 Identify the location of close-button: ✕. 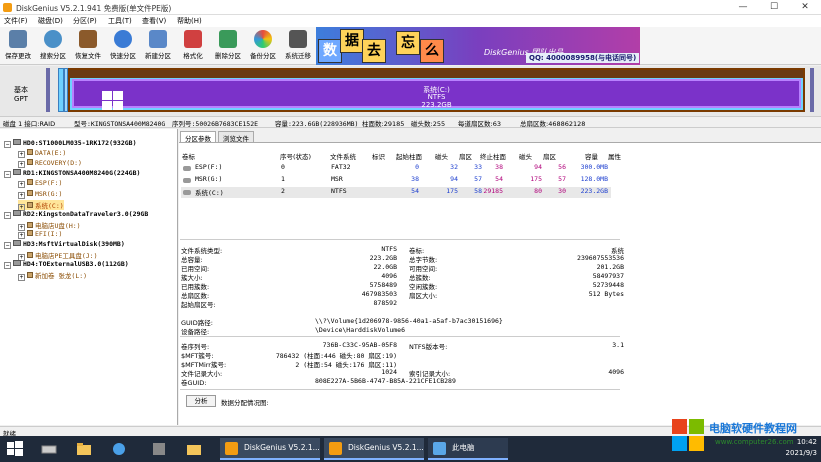
(805, 7).